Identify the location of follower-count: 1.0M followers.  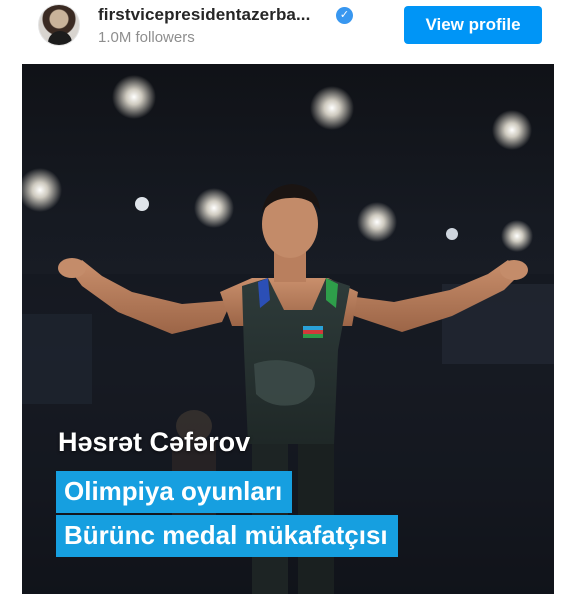
(146, 37).